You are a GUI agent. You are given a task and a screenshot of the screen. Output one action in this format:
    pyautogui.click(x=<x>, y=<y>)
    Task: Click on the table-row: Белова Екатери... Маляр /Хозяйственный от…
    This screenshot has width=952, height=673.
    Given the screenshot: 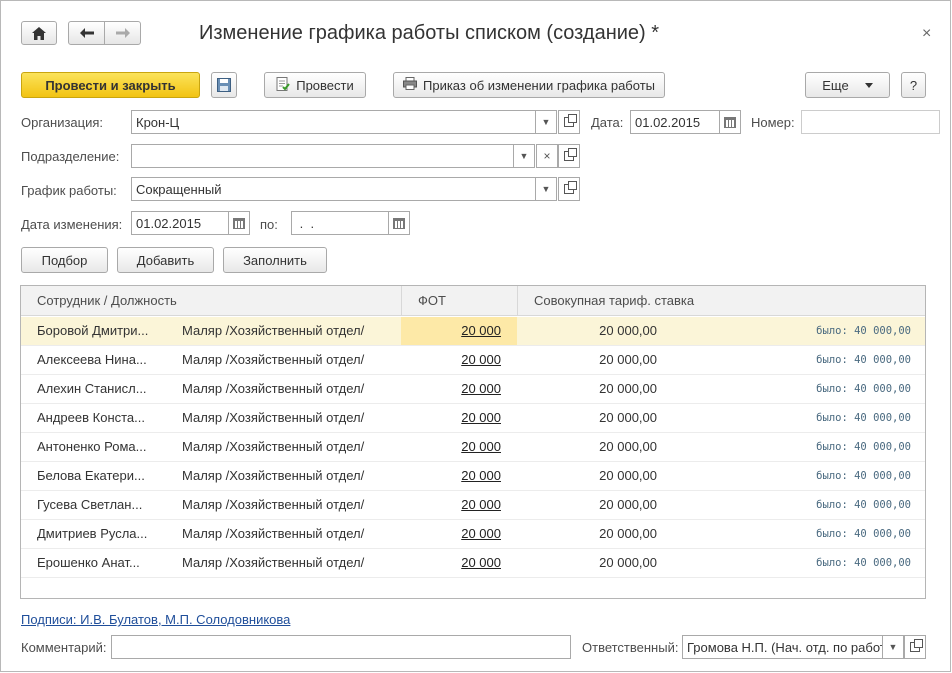 What is the action you would take?
    pyautogui.click(x=473, y=476)
    